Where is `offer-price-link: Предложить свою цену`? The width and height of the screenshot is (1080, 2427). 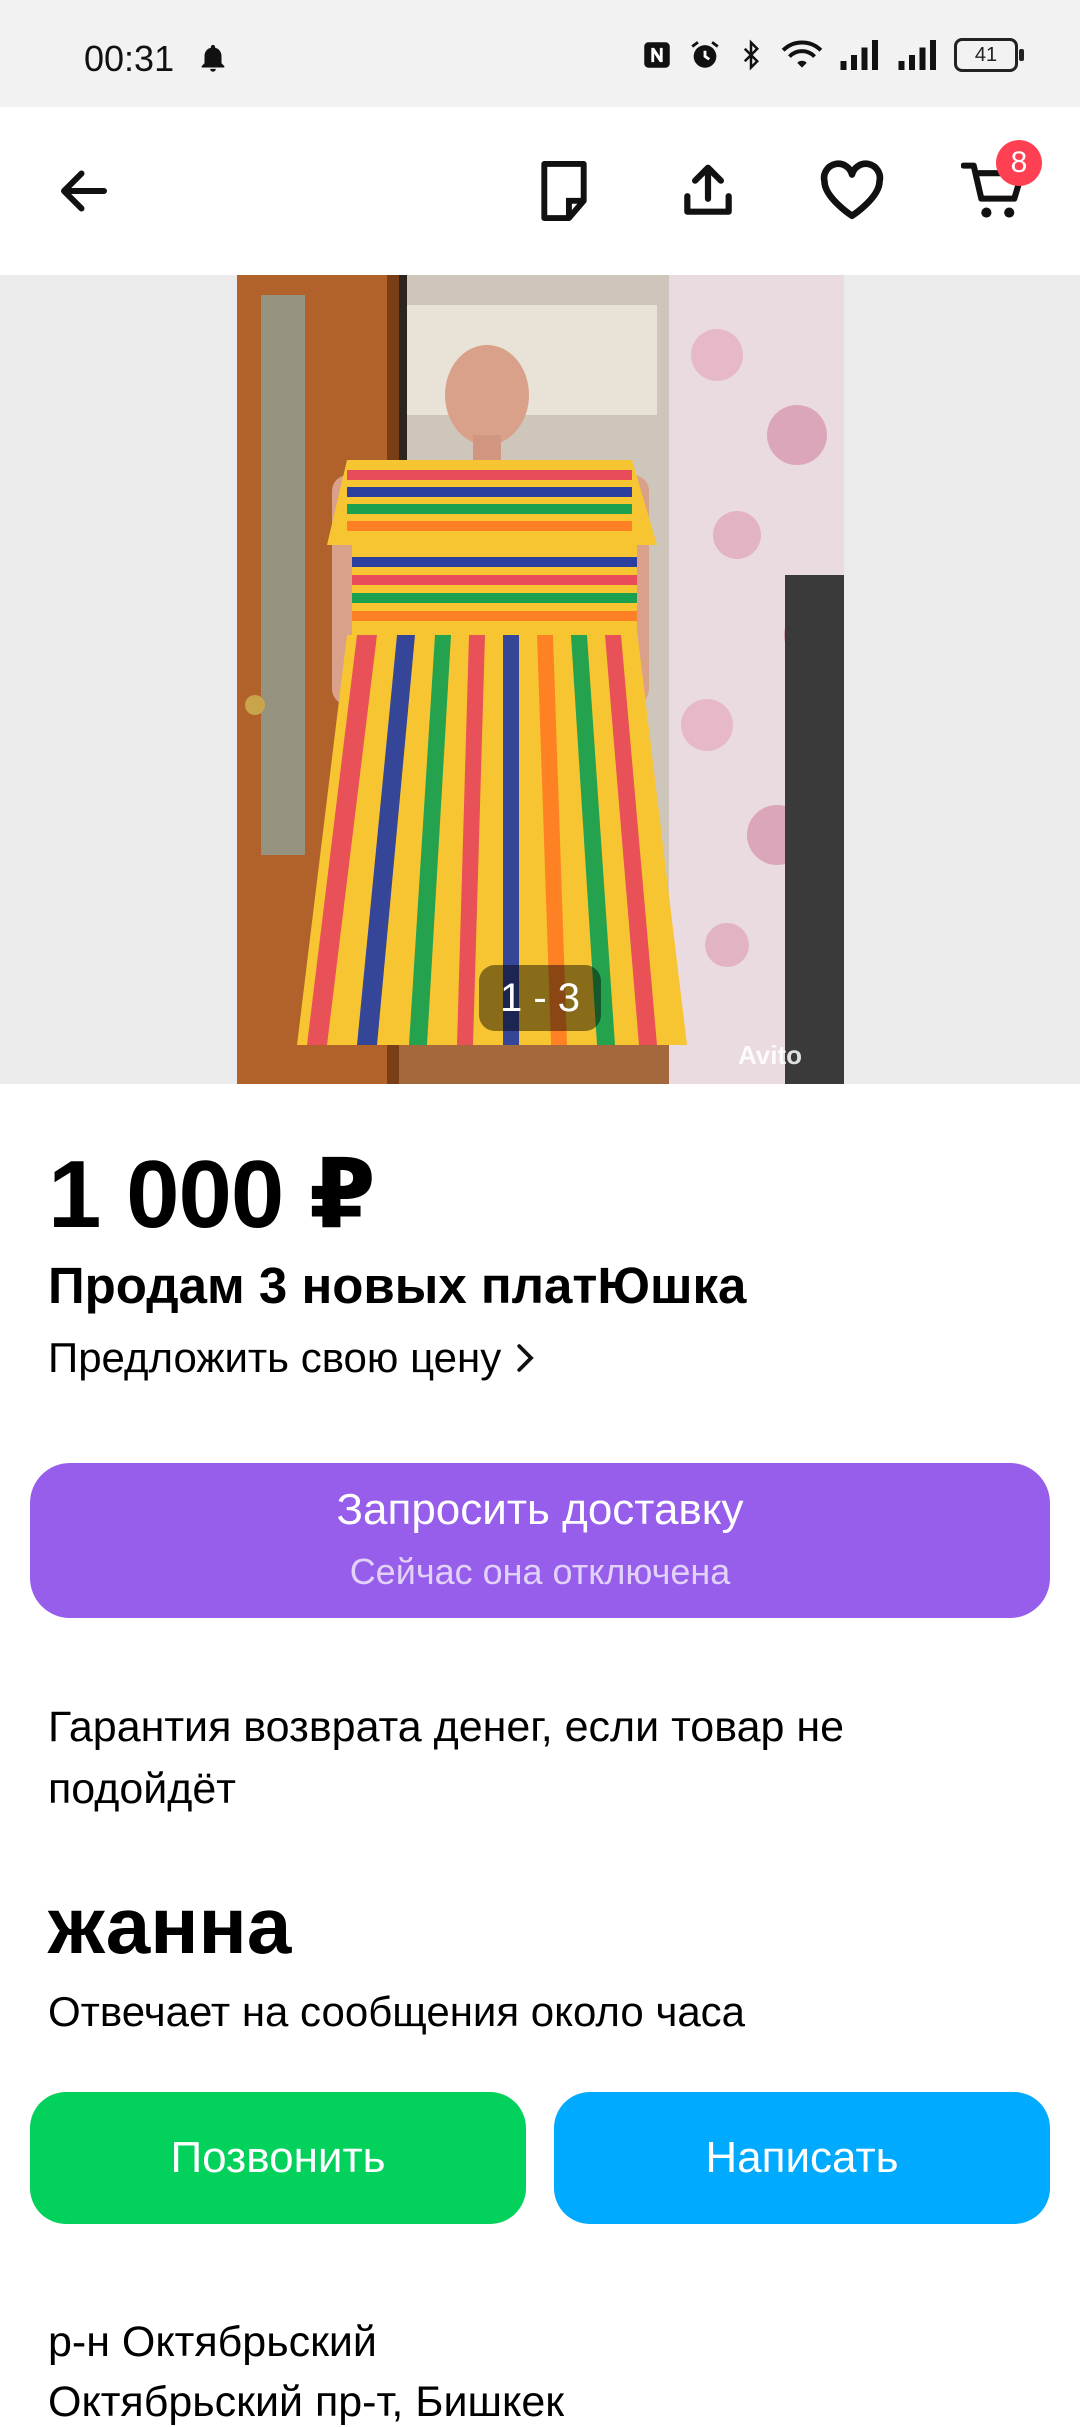 offer-price-link: Предложить свою цену is located at coordinates (292, 1358).